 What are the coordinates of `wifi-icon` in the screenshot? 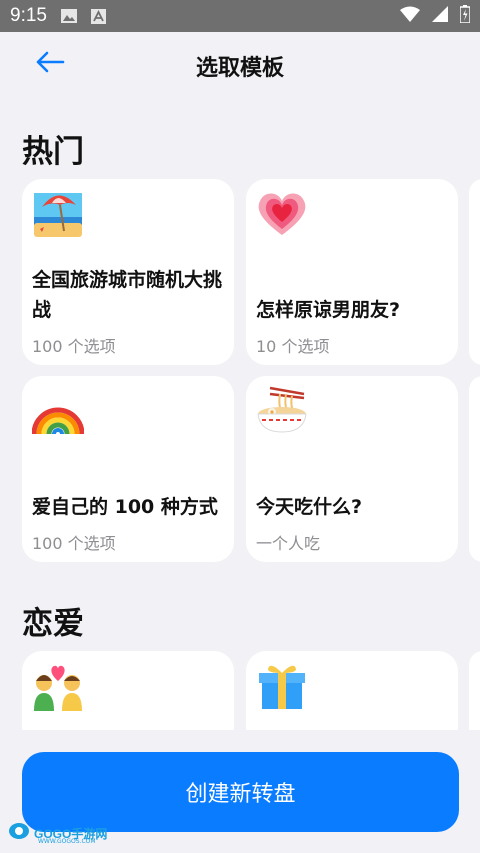 It's located at (410, 16).